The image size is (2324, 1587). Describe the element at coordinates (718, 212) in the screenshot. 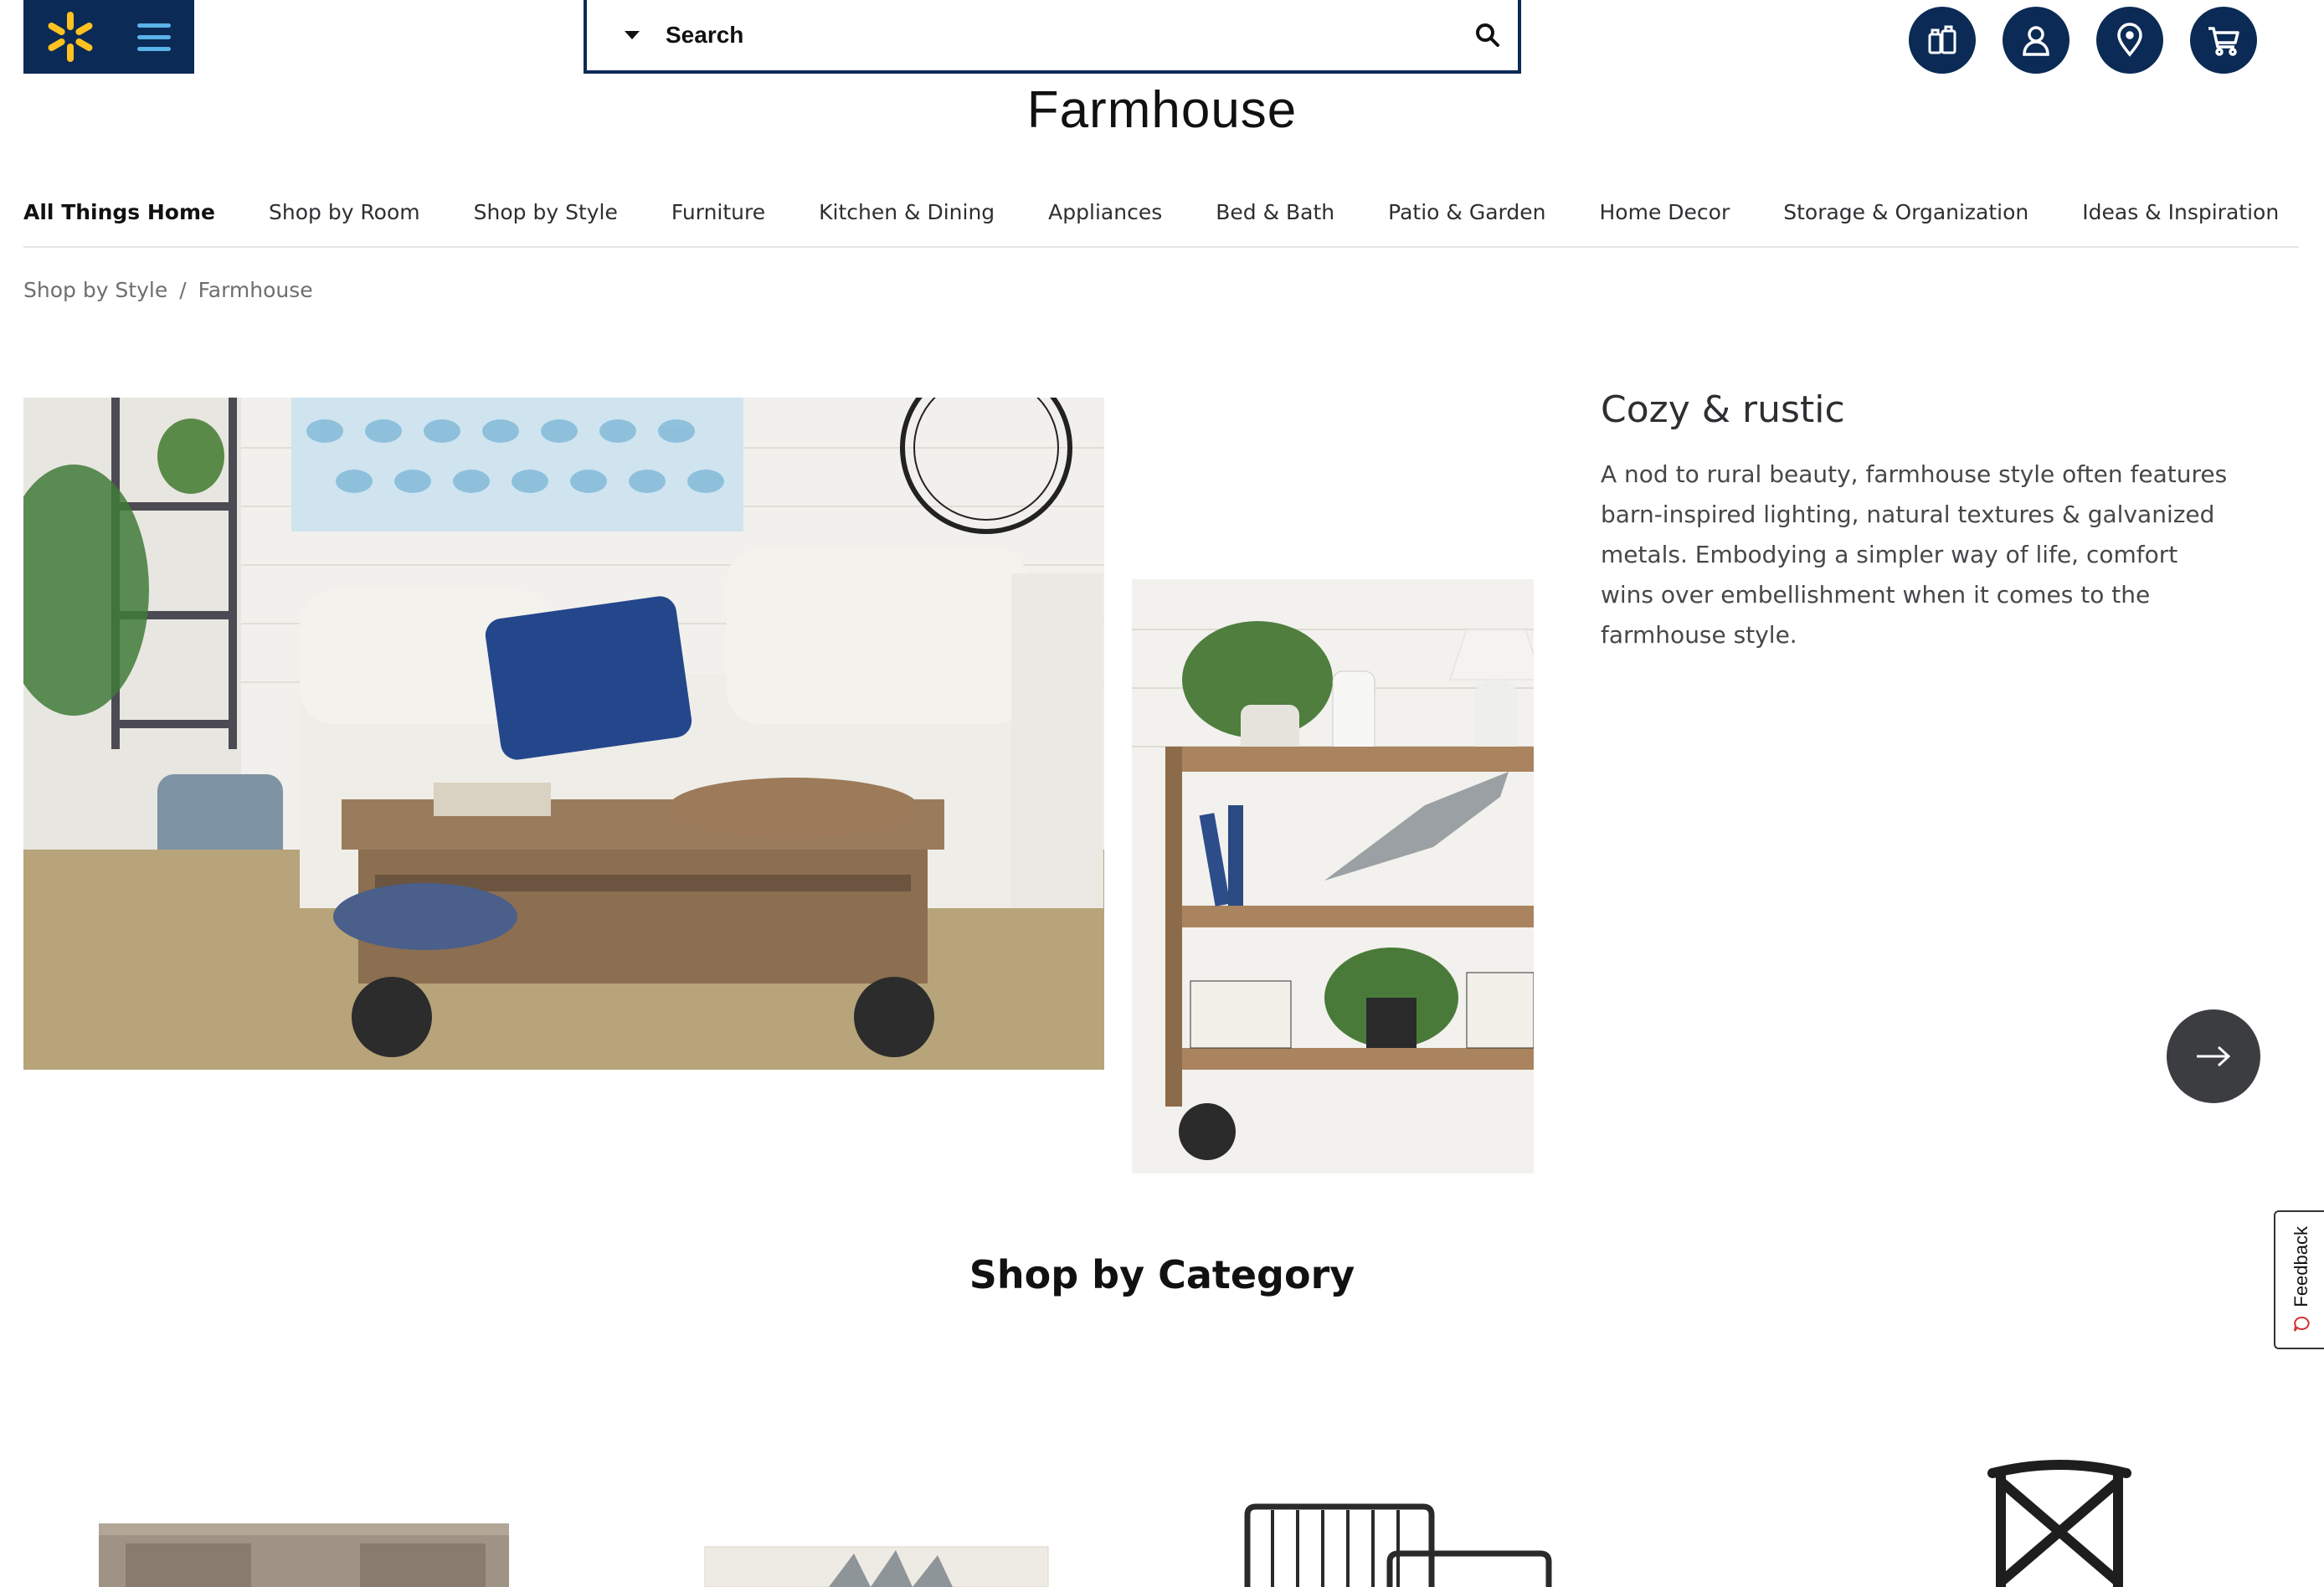

I see `nav-furniture: Furniture` at that location.